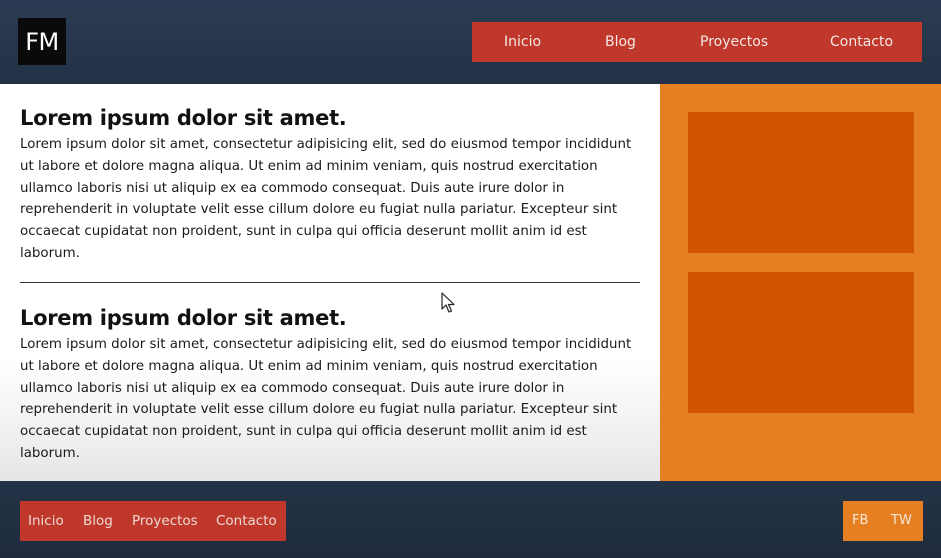  I want to click on main-nav: Inicio Blog Proyectos Contacto, so click(697, 42).